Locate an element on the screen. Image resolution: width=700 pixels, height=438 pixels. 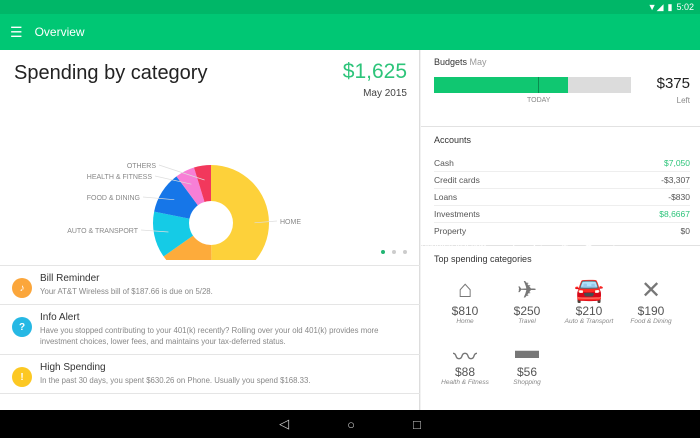
recents-icon: □ is located at coordinates (417, 424).